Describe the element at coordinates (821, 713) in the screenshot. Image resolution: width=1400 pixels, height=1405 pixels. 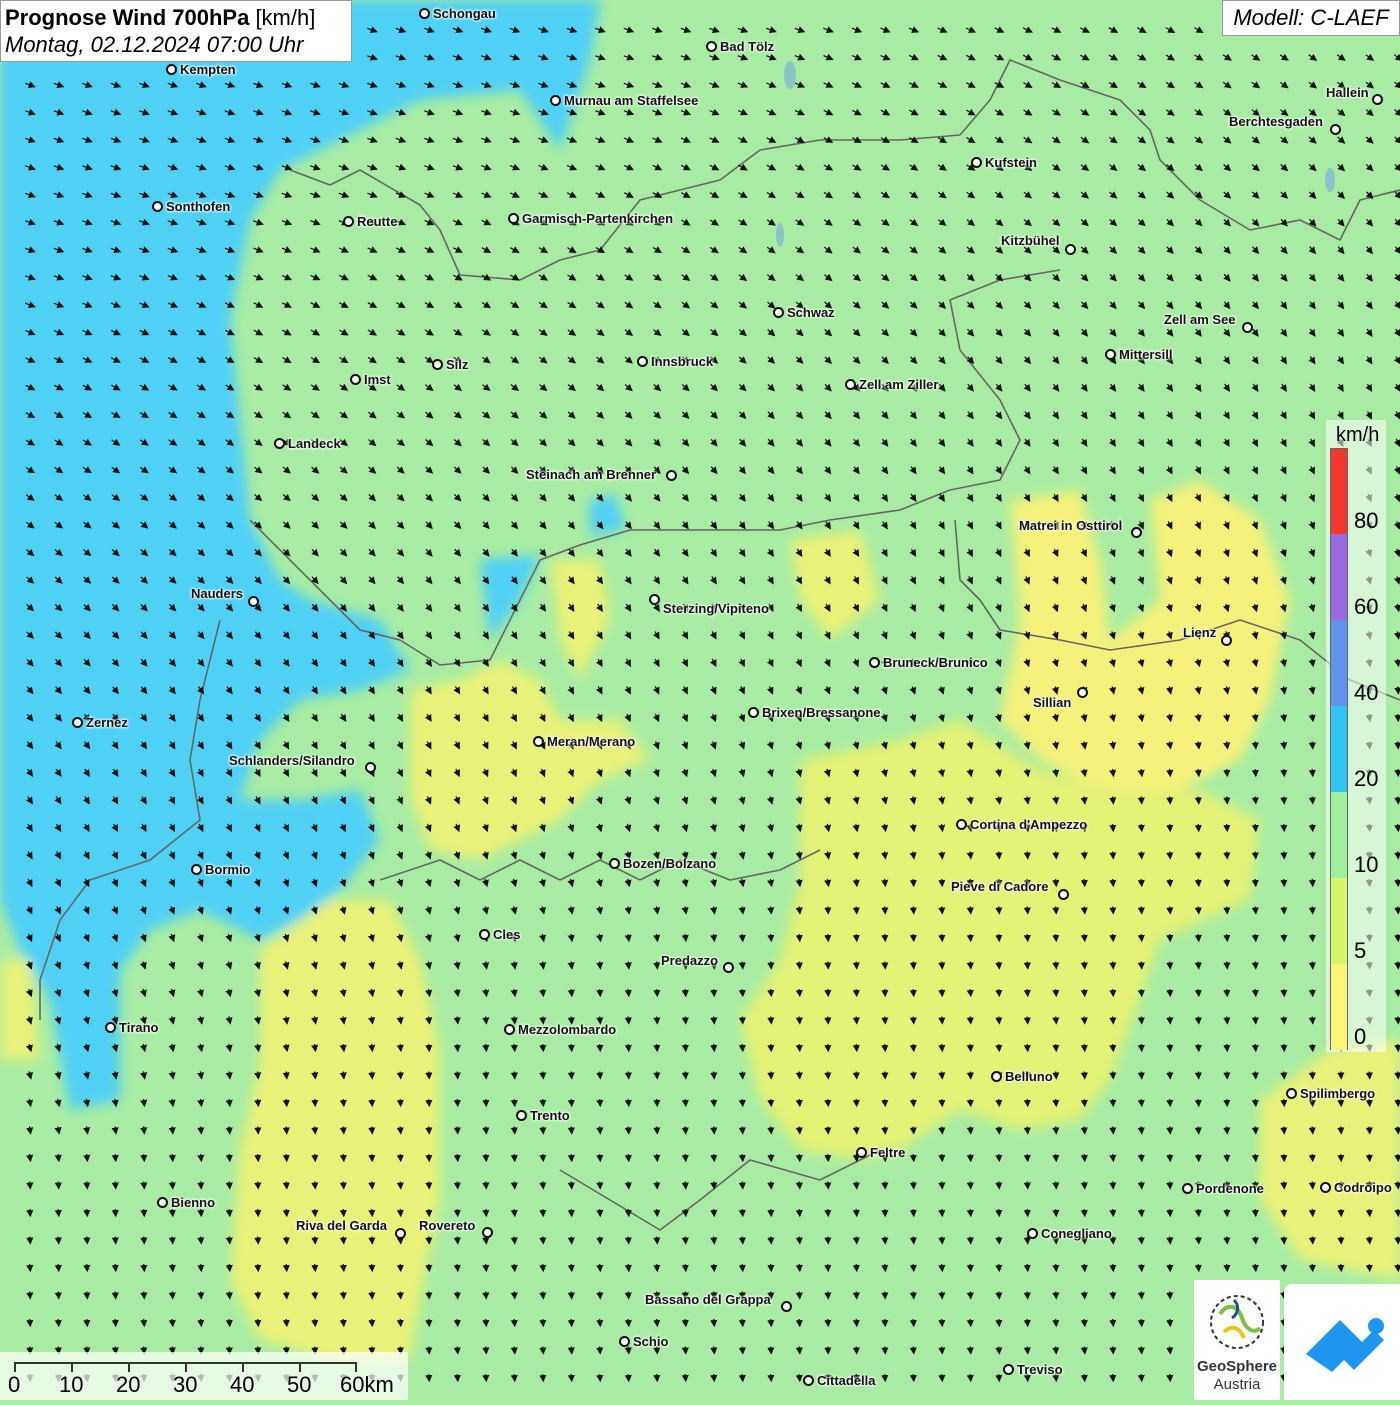
I see `city-label: Brixen/Bressanone` at that location.